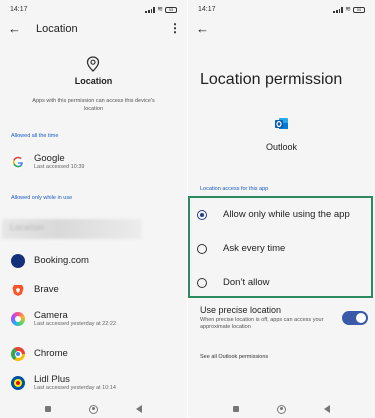 This screenshot has width=375, height=418. What do you see at coordinates (281, 147) in the screenshot?
I see `app-name: Outlook` at bounding box center [281, 147].